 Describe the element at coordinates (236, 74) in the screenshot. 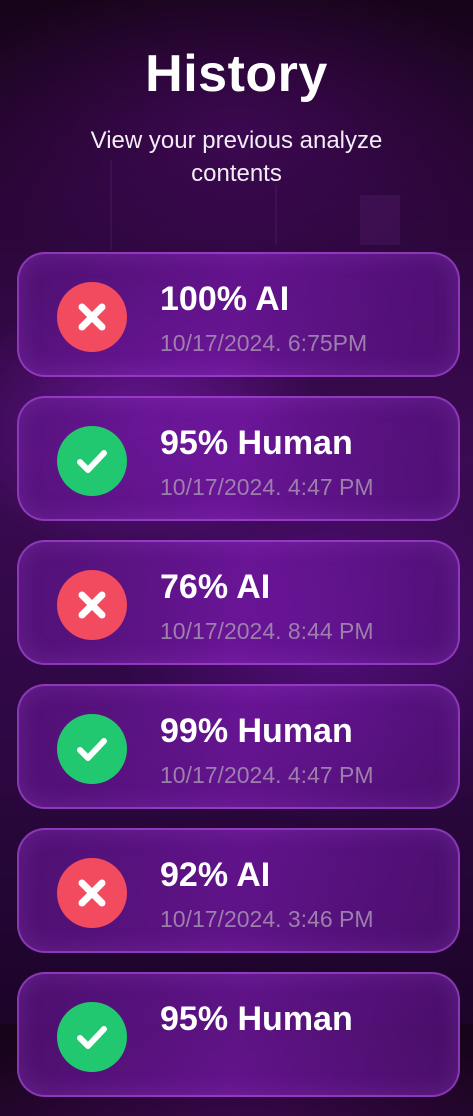

I see `page-title: History` at that location.